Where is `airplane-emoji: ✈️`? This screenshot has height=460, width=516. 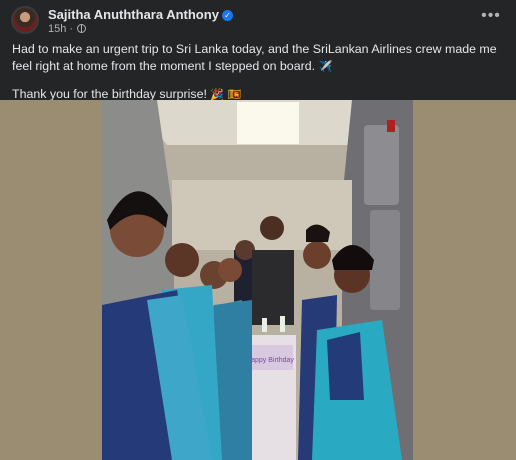 airplane-emoji: ✈️ is located at coordinates (325, 67).